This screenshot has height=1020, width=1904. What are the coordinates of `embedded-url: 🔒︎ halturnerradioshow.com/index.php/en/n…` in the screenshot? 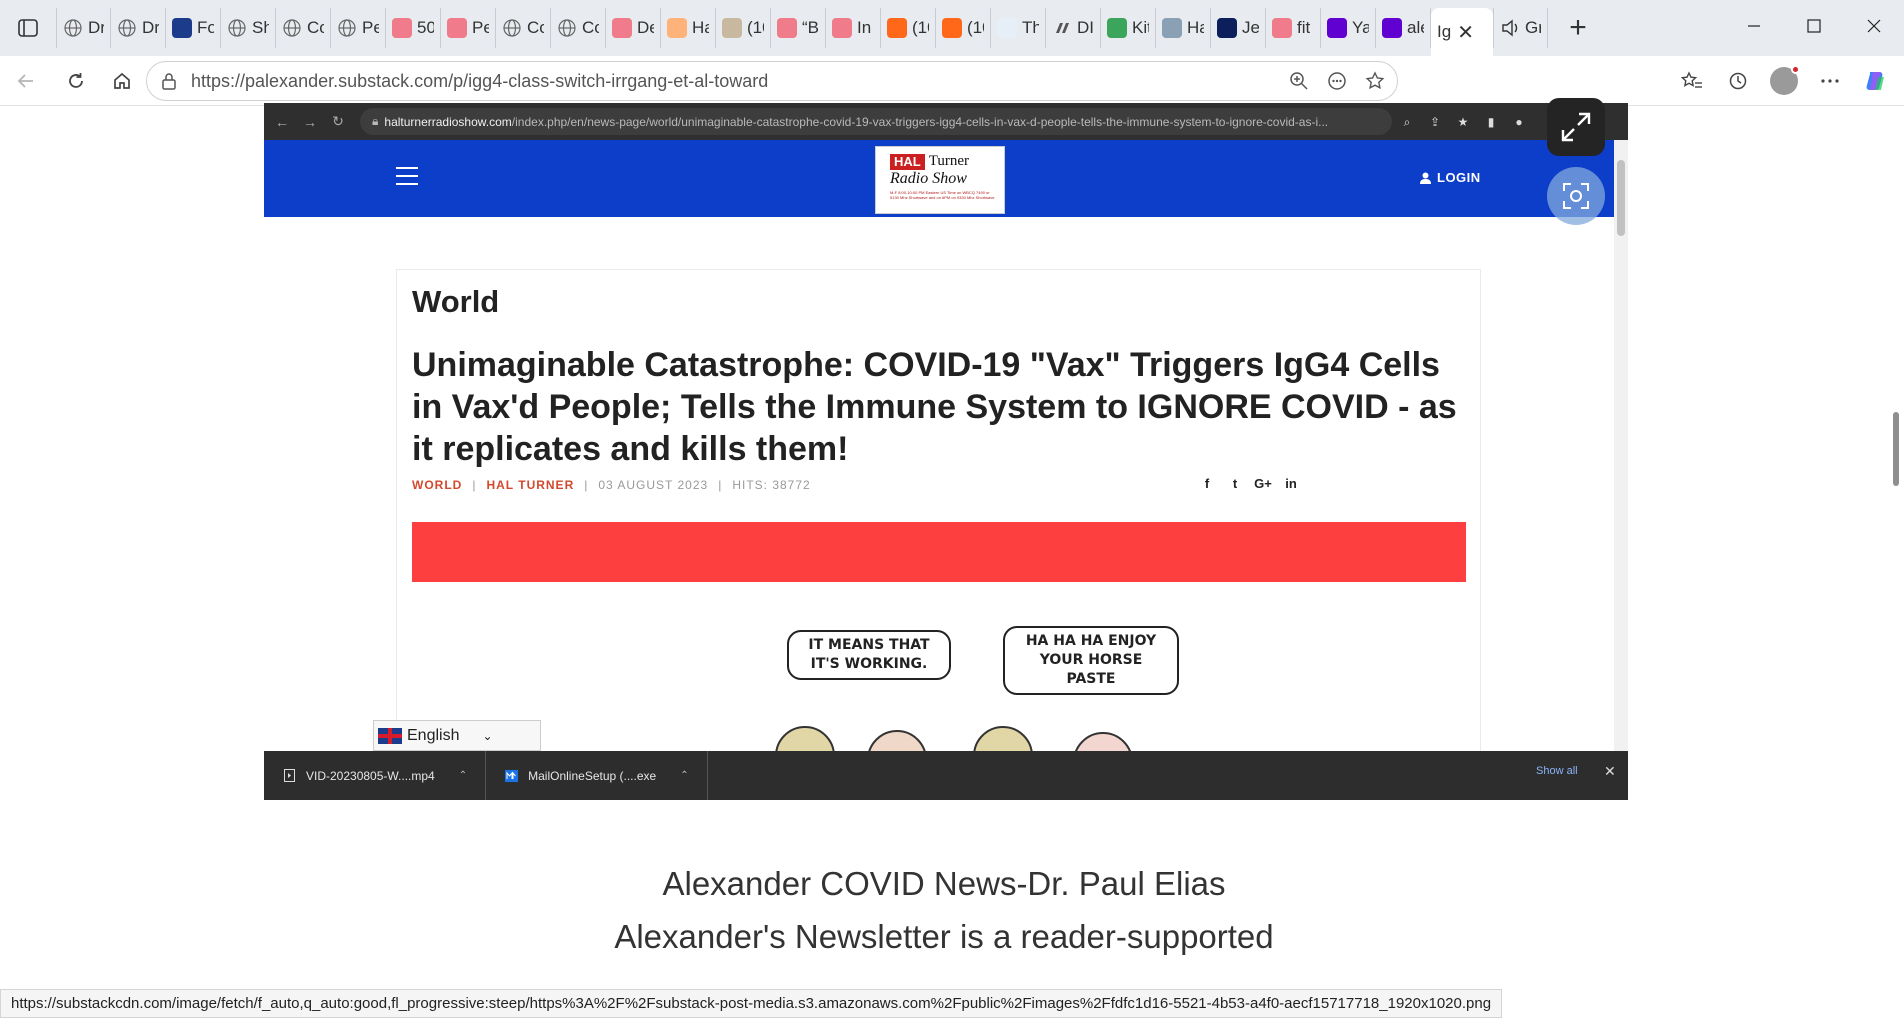 It's located at (876, 121).